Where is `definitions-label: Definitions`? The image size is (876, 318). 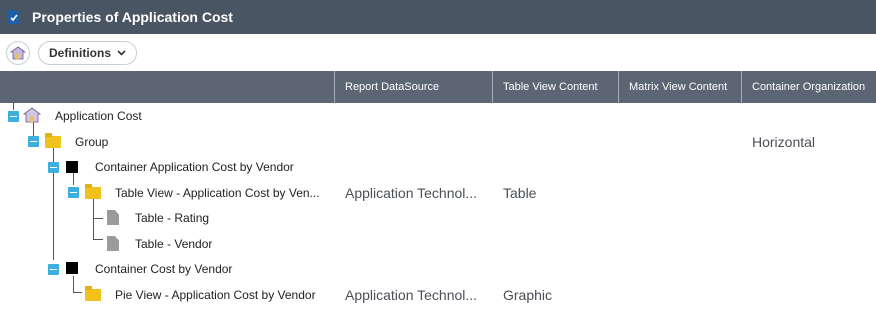 definitions-label: Definitions is located at coordinates (80, 53).